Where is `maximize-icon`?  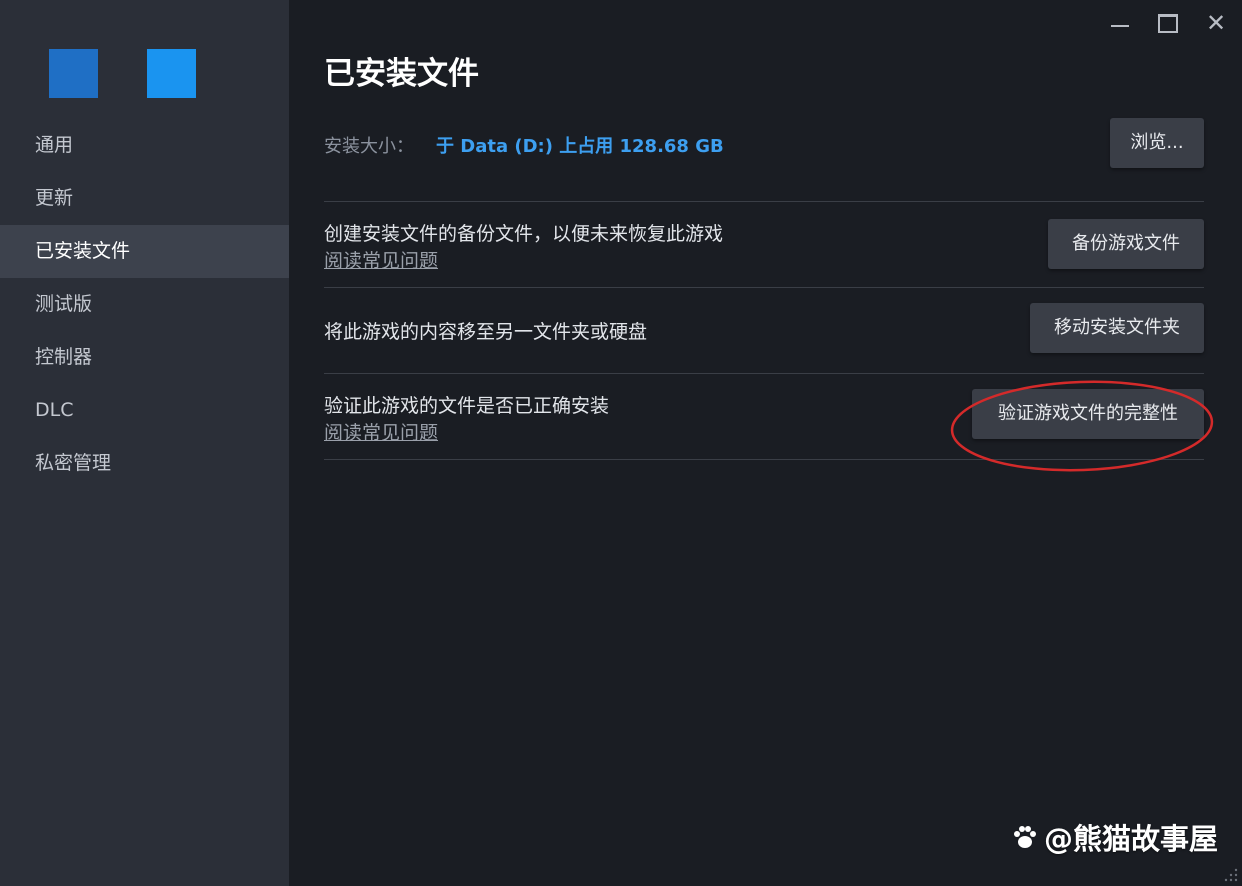
maximize-icon is located at coordinates (1168, 23).